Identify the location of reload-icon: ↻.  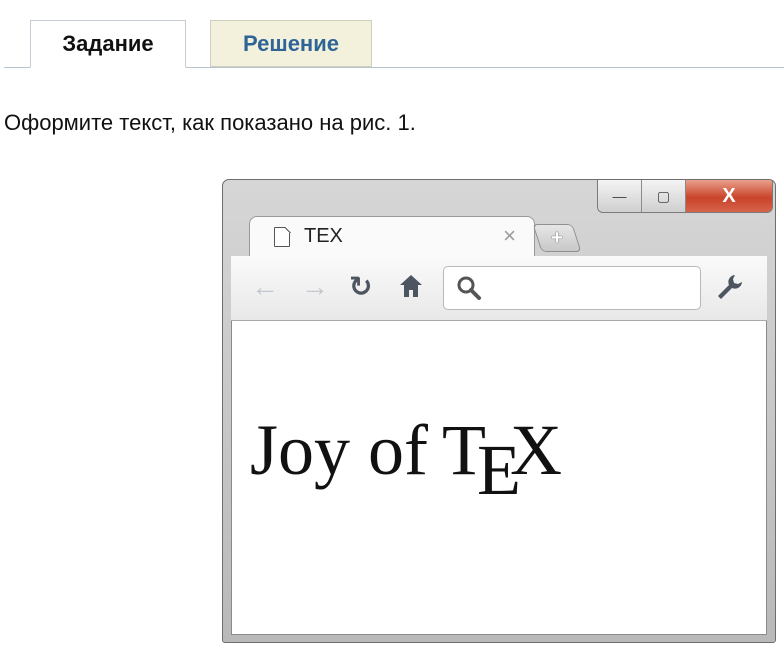
(360, 287).